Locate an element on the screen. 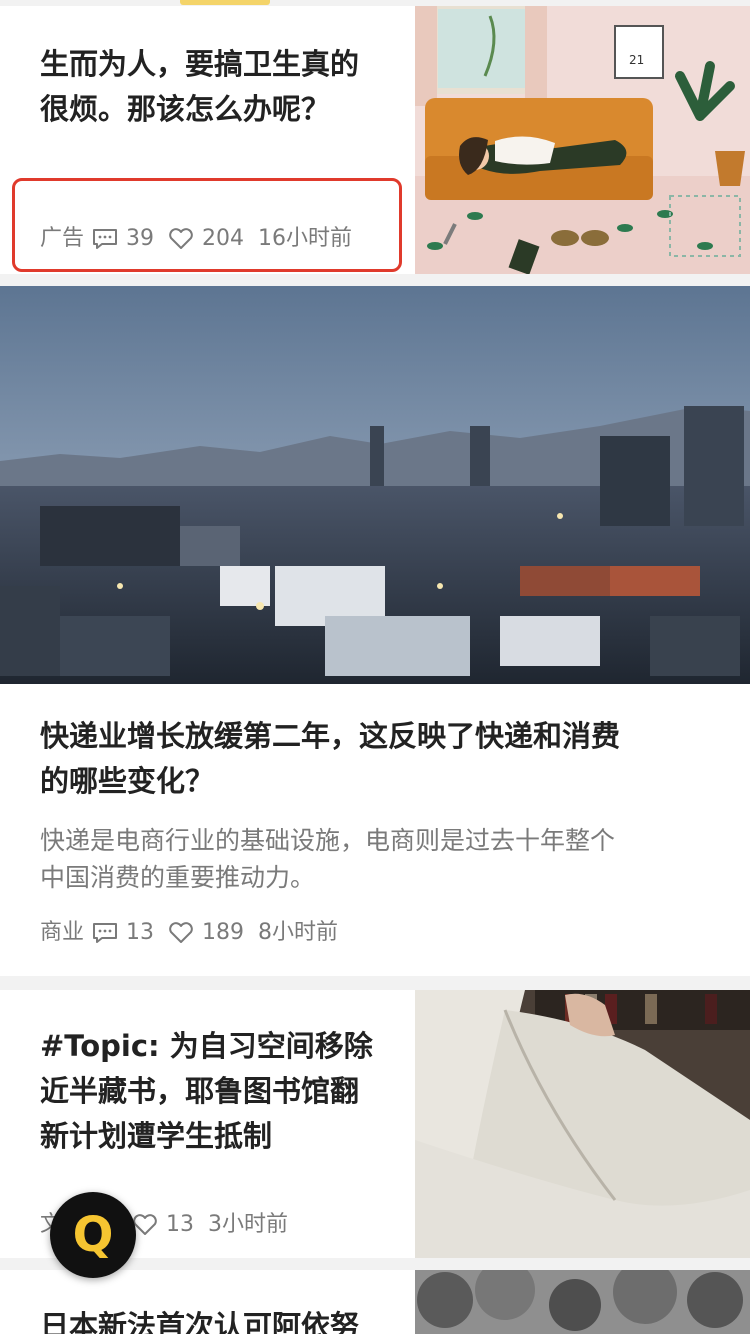 The image size is (750, 1334). open-book-photo is located at coordinates (582, 1124).